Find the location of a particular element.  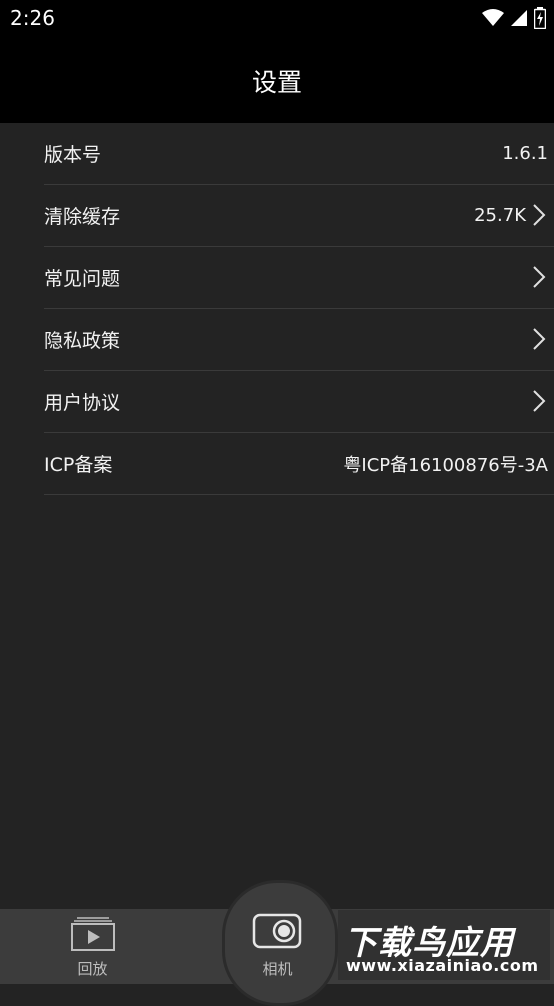

settings-item-icp: ICP备案 粤ICP备16100876号-3A is located at coordinates (299, 464).